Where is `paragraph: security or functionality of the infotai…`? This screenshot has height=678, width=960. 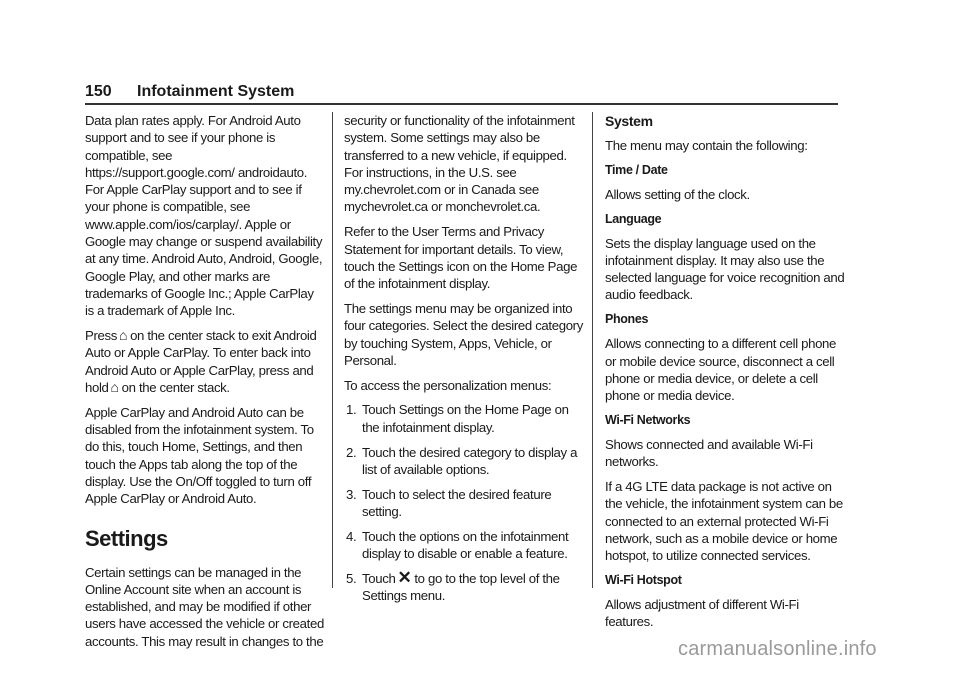 paragraph: security or functionality of the infotai… is located at coordinates (459, 164).